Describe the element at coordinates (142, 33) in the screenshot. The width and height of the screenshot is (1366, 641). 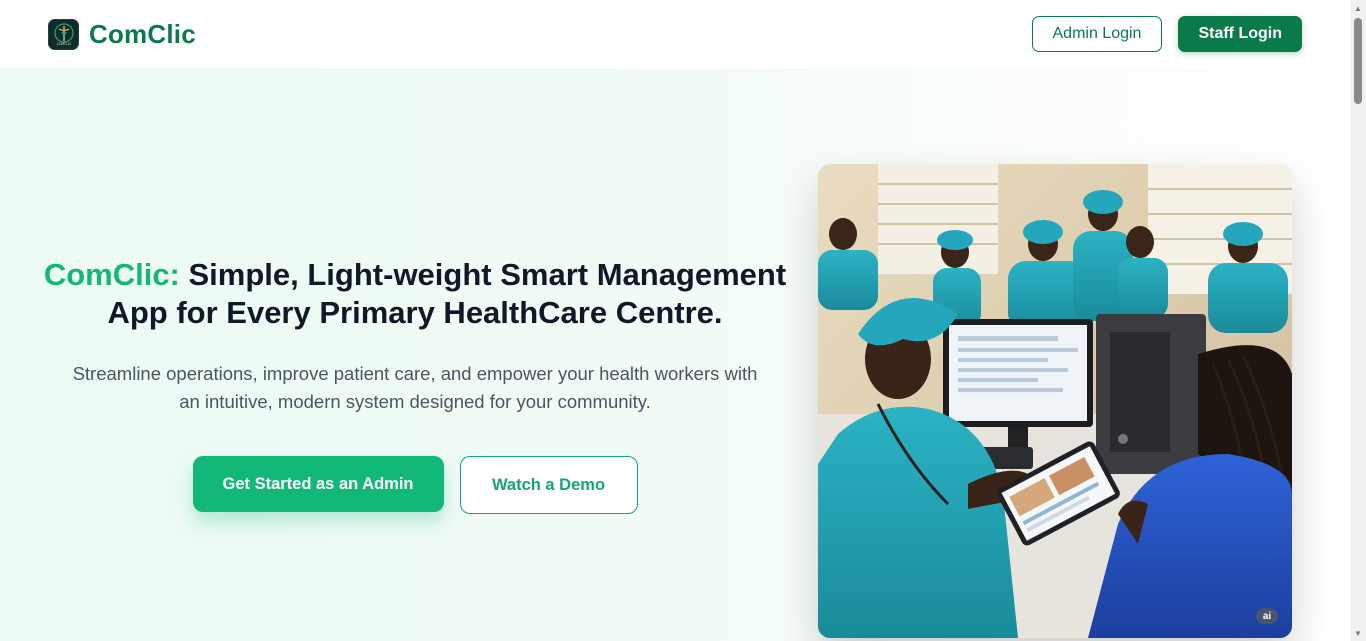
I see `brand-name: ComClic` at that location.